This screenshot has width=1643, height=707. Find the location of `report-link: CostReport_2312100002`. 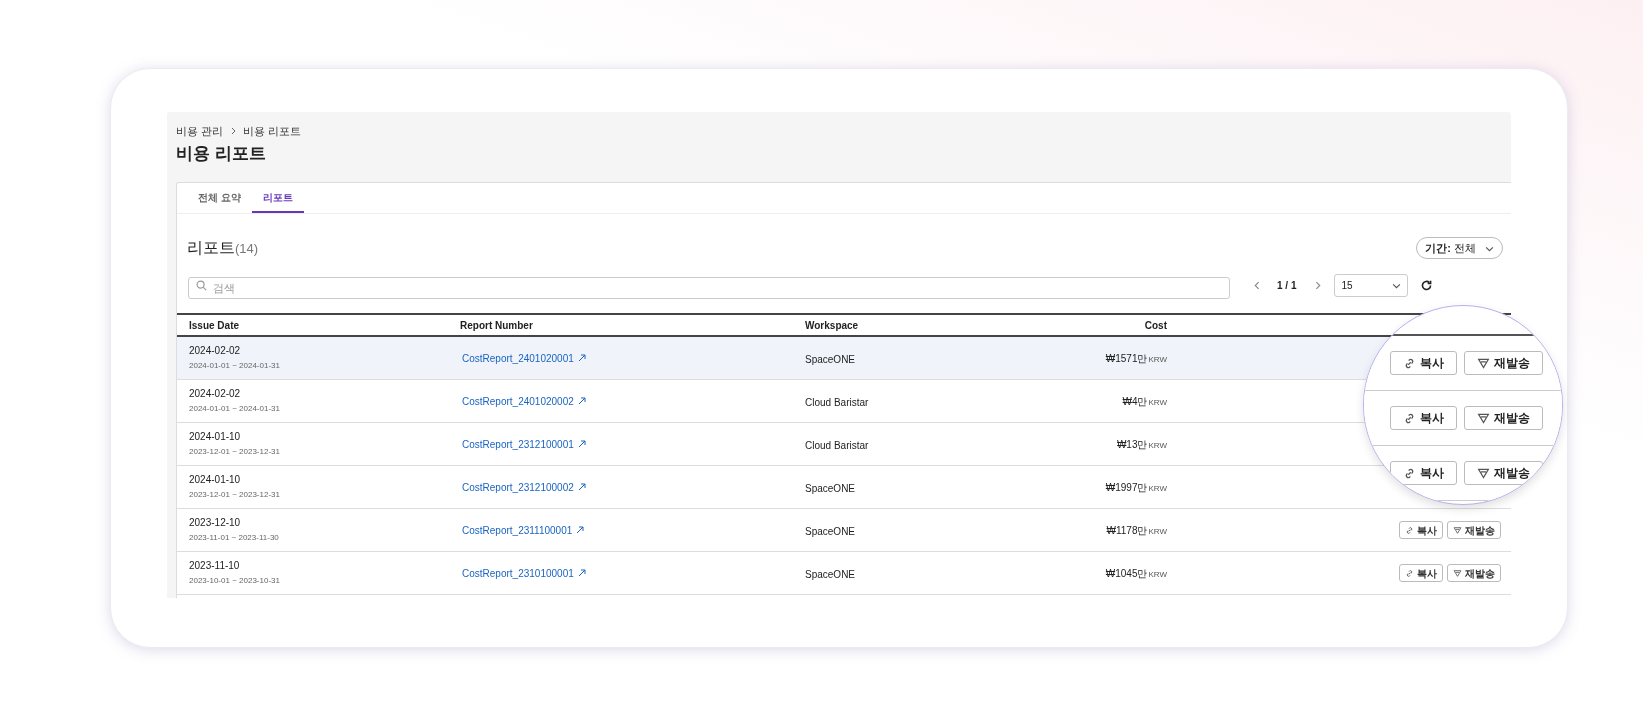

report-link: CostReport_2312100002 is located at coordinates (518, 487).